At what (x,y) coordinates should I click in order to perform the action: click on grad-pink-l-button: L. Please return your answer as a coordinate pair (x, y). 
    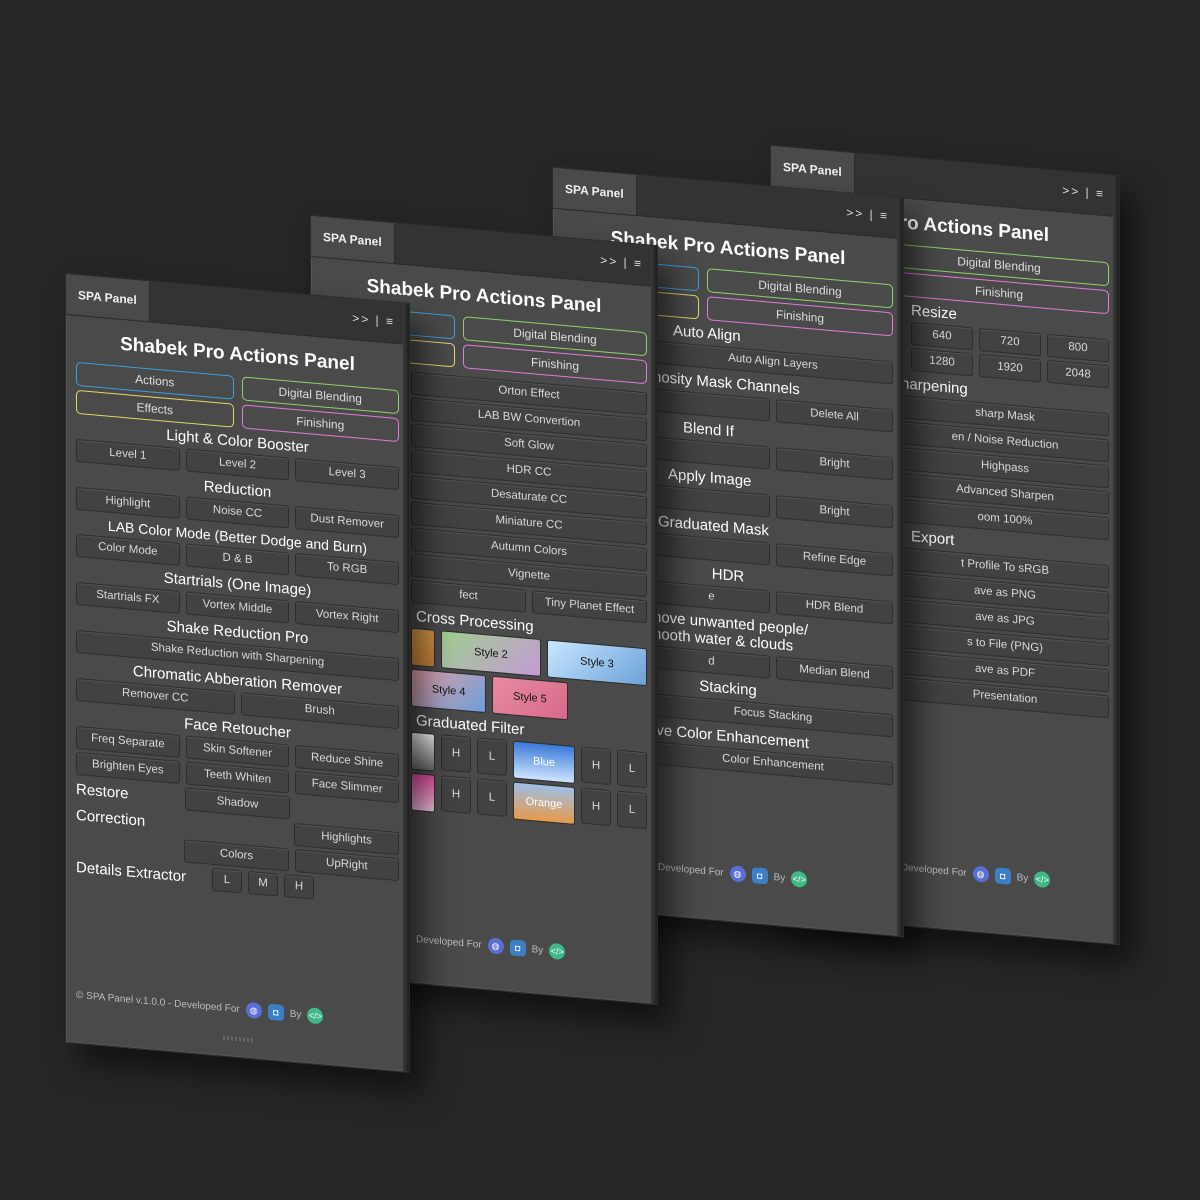
    Looking at the image, I should click on (492, 798).